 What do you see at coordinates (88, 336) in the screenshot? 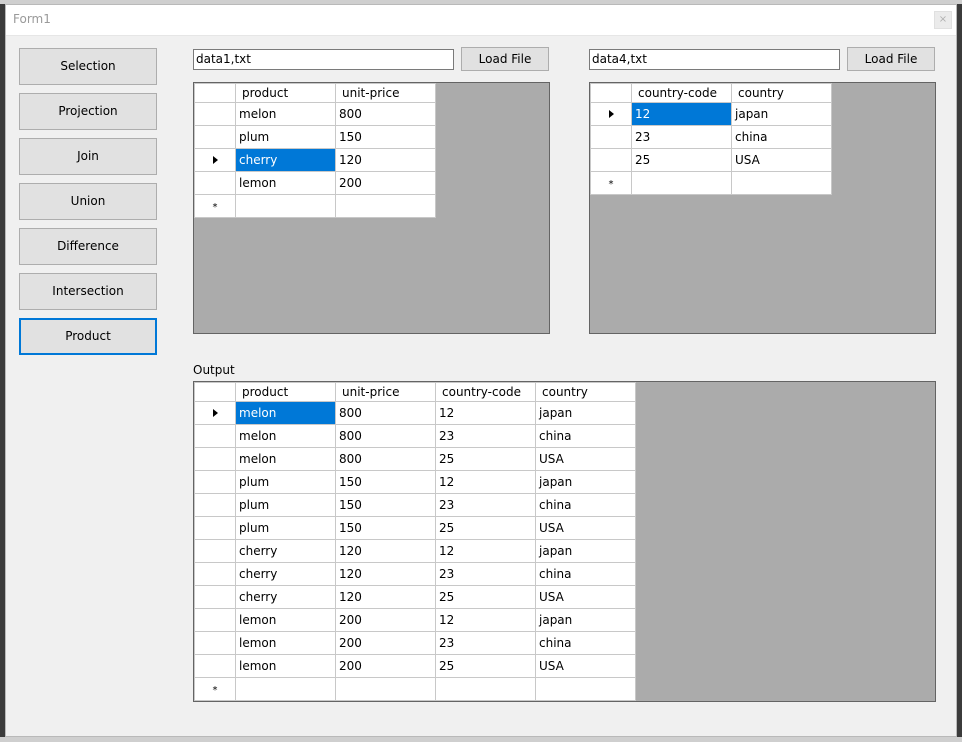
I see `product-button: Product` at bounding box center [88, 336].